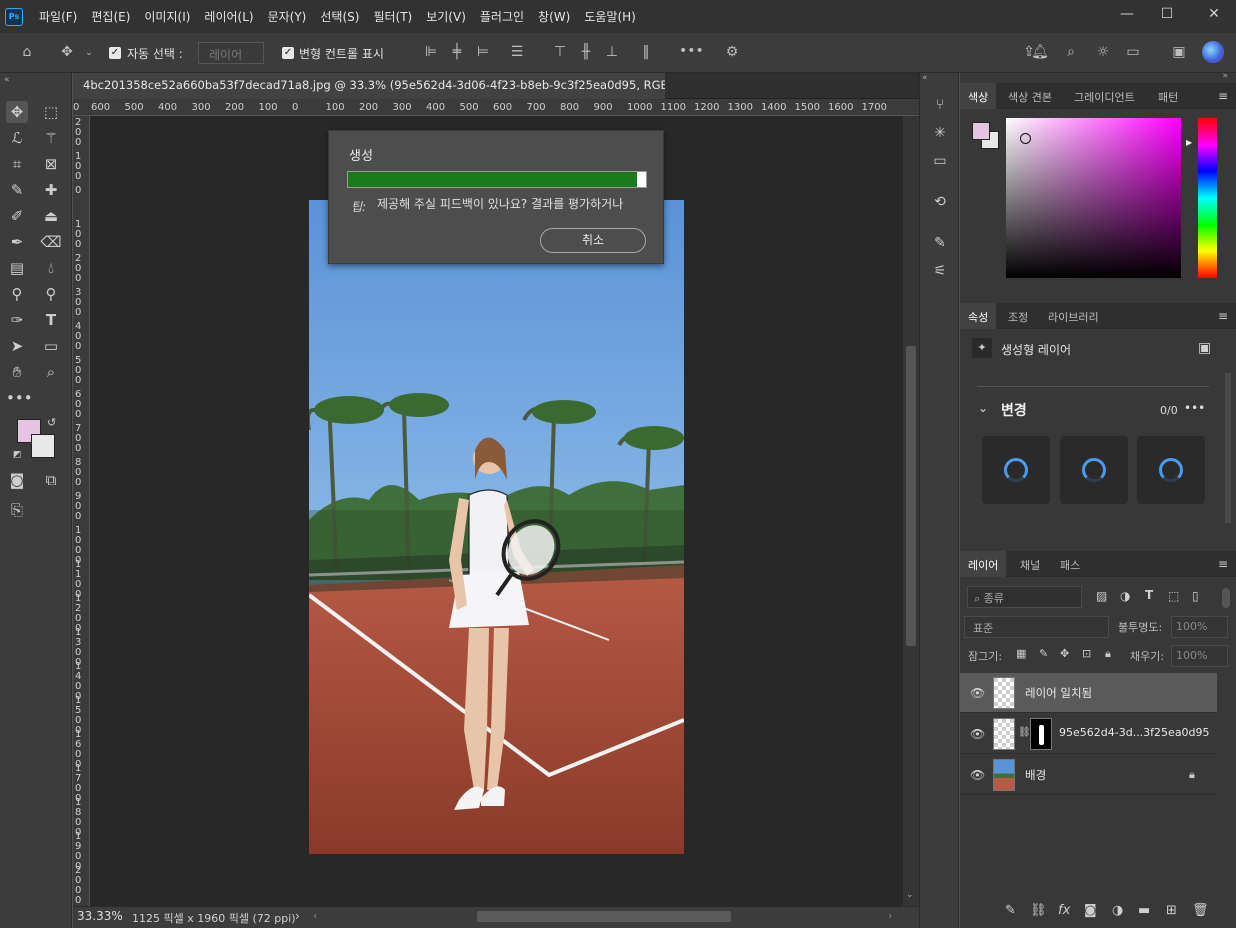 The image size is (1236, 928). Describe the element at coordinates (910, 895) in the screenshot. I see `scroll-down-icon: ⌄` at that location.